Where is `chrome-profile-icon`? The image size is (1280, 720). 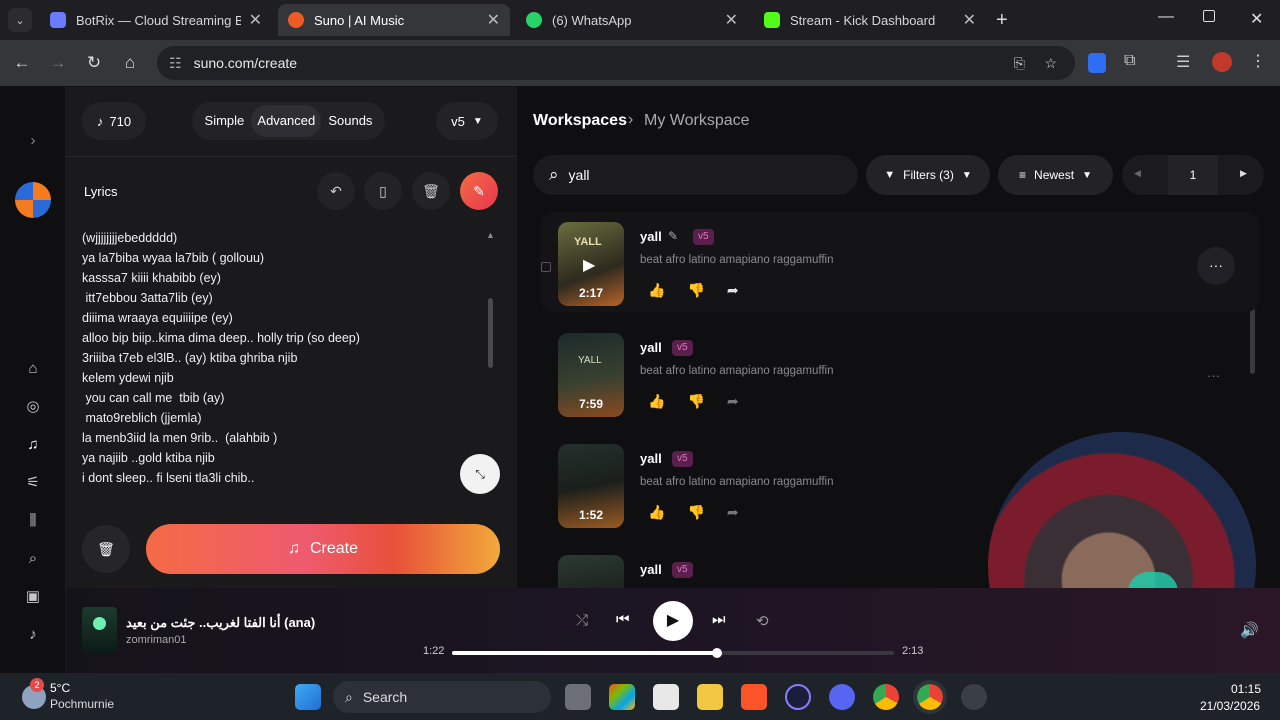
chrome-profile-icon is located at coordinates (930, 697).